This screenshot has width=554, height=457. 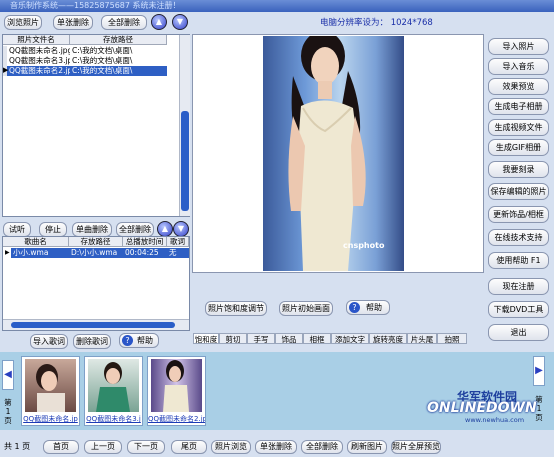 What do you see at coordinates (518, 332) in the screenshot?
I see `exit-button: 退出` at bounding box center [518, 332].